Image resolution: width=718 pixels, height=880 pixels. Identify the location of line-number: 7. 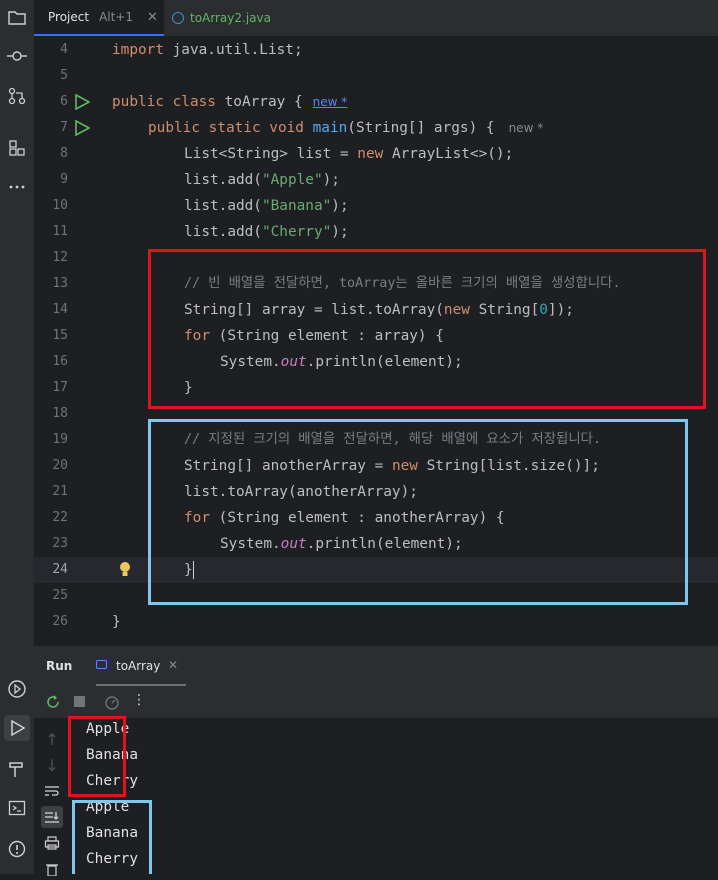
(64, 127).